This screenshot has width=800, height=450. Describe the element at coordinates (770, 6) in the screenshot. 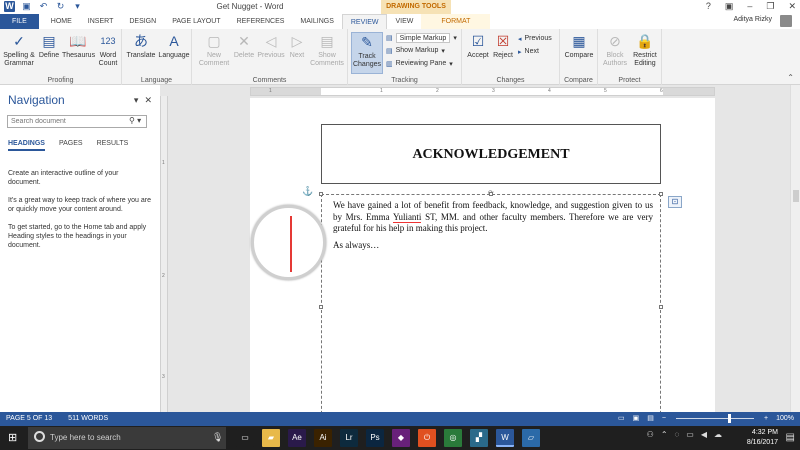

I see `restore-icon: ❐` at that location.